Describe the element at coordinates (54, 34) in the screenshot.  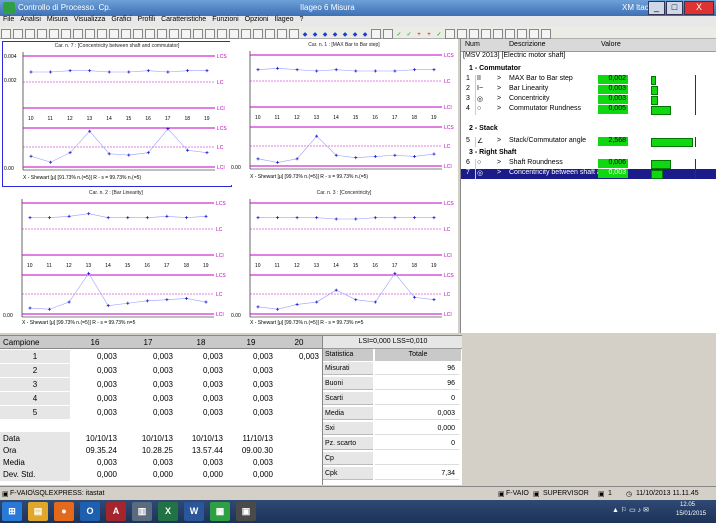
I see `paste-icon` at that location.